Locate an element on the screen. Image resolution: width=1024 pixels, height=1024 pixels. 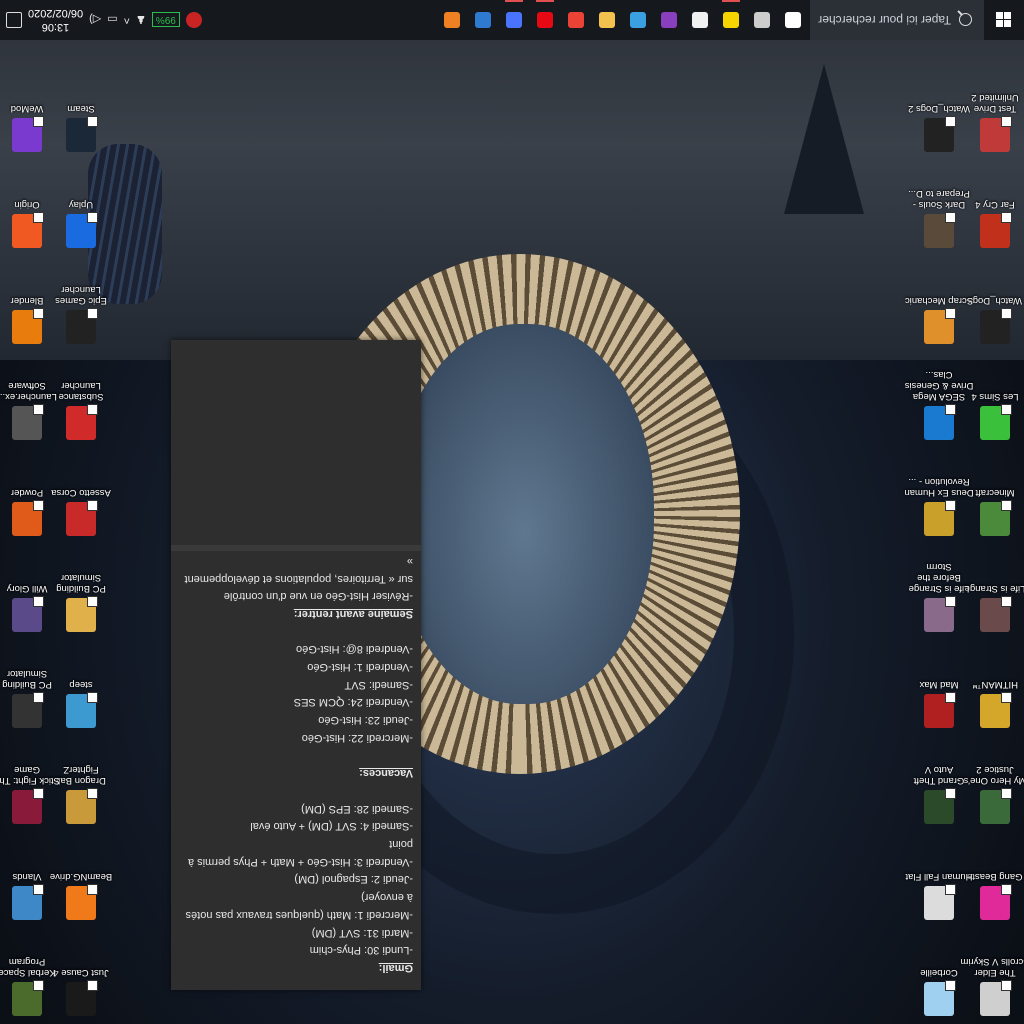
desktop-shortcut: WeMod is located at coordinates (31, 127).